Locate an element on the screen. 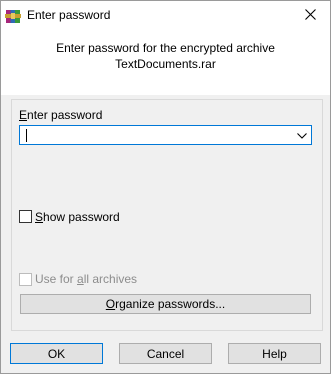  archive-name: TextDocuments.rar is located at coordinates (165, 64).